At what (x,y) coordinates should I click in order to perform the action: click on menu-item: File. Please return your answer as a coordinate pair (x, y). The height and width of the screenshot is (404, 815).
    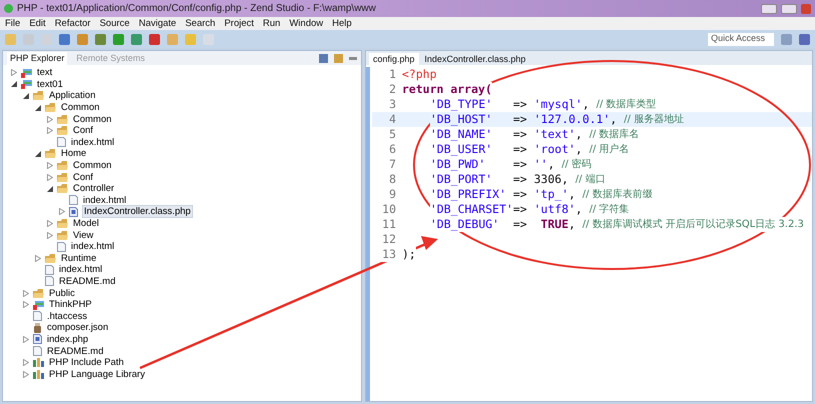
    Looking at the image, I should click on (12, 24).